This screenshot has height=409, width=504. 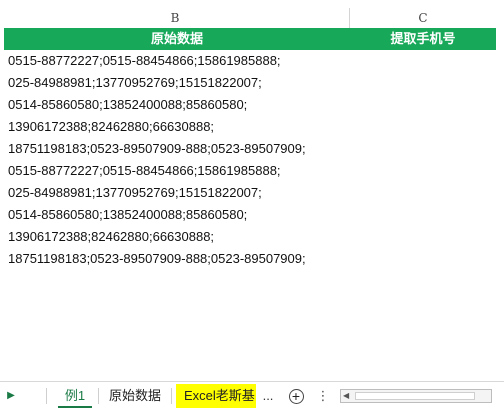 I want to click on header-cell-extract-phone: 提取手机号, so click(x=423, y=39).